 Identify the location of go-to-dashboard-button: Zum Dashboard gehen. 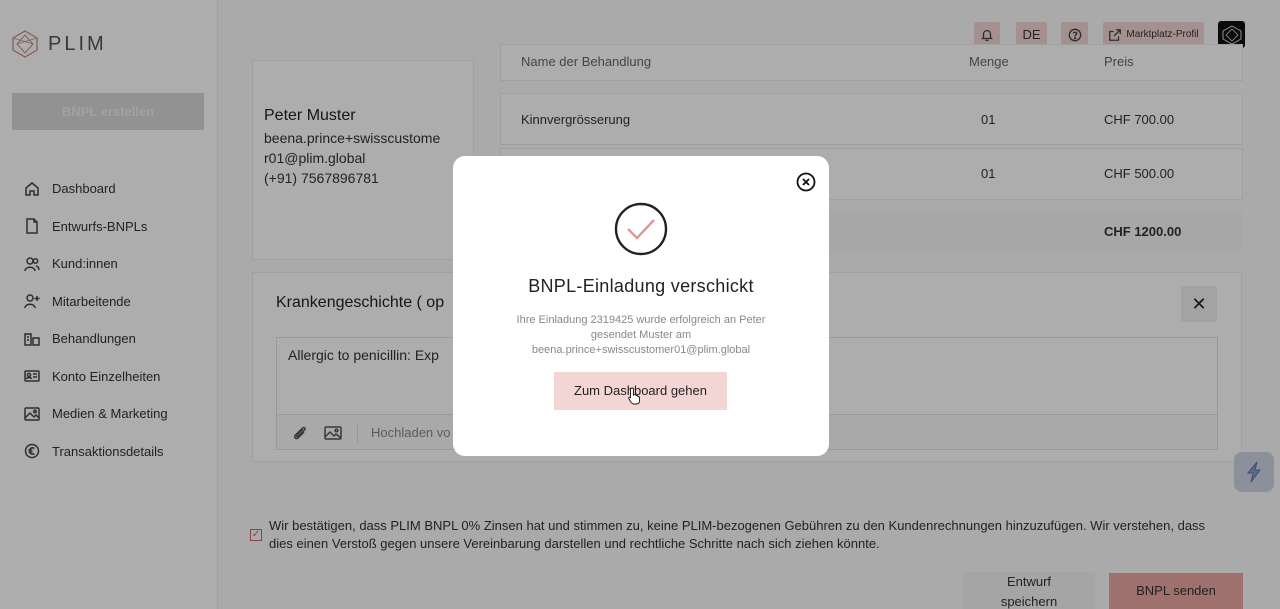
(640, 391).